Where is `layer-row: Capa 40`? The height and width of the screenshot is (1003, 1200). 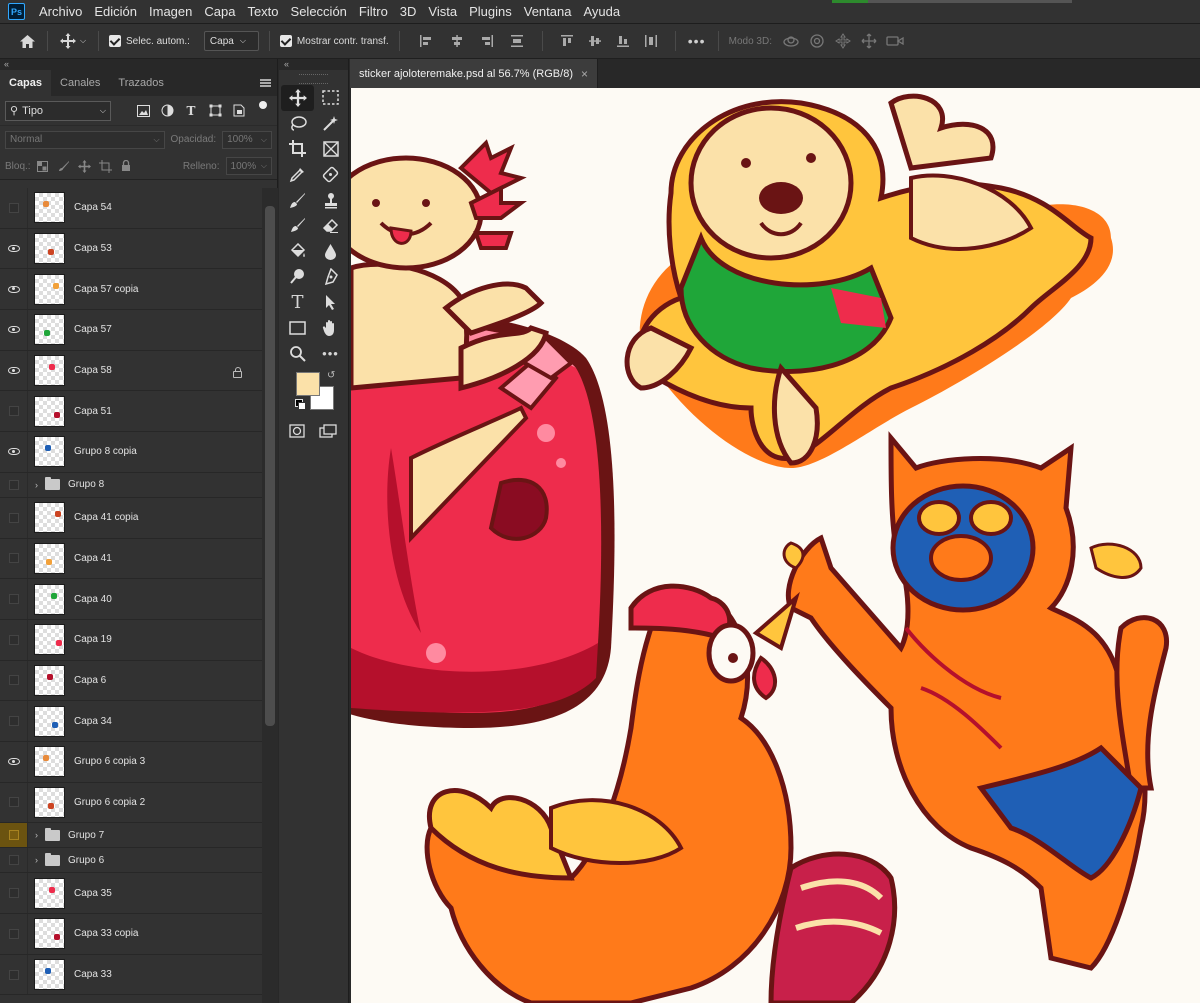
layer-row: Capa 40 is located at coordinates (131, 599).